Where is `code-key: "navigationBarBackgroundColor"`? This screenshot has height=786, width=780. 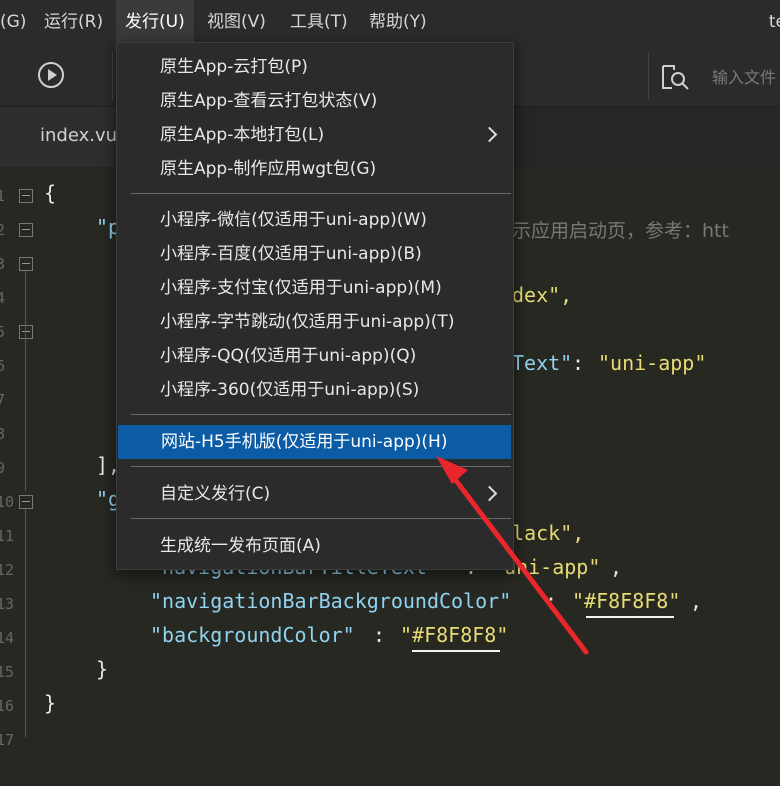 code-key: "navigationBarBackgroundColor" is located at coordinates (331, 601).